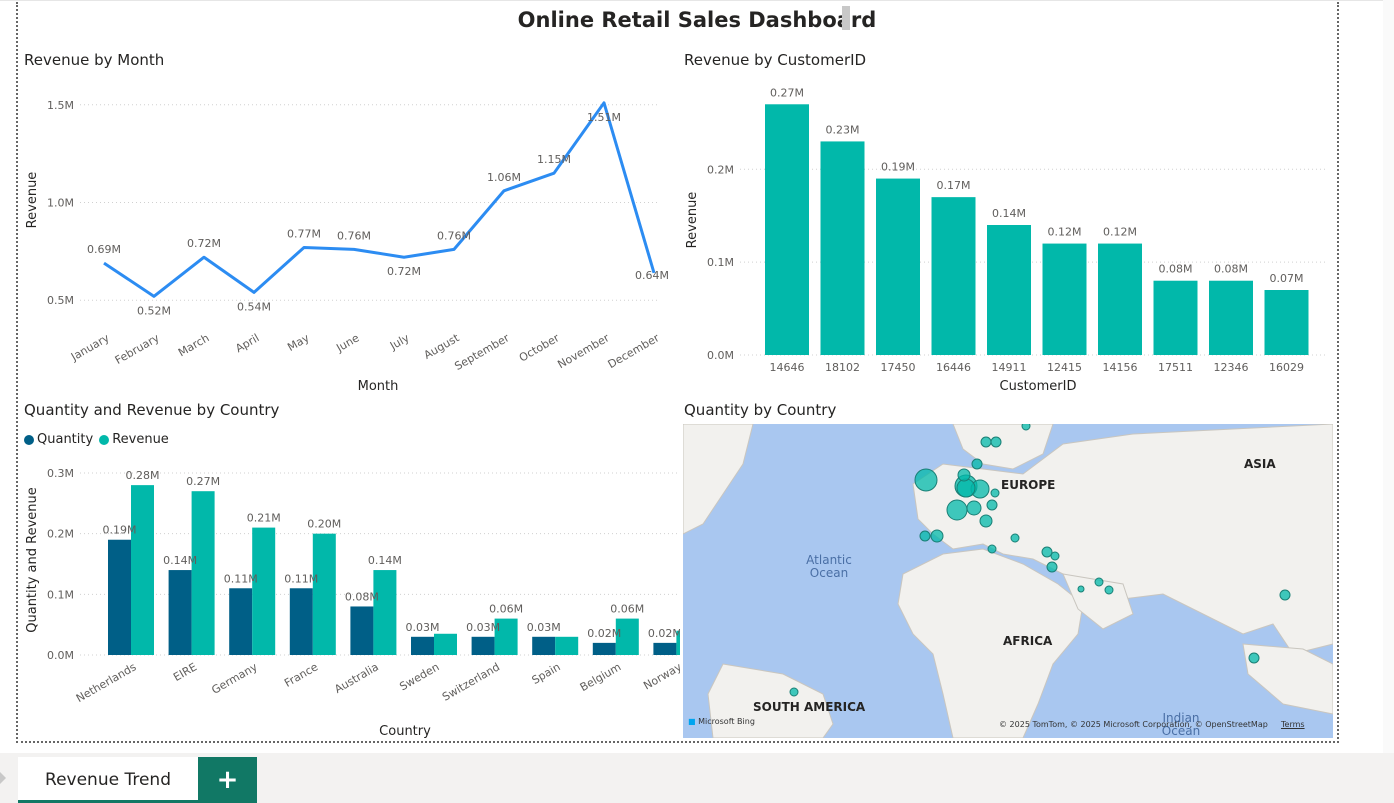 Image resolution: width=1394 pixels, height=803 pixels. Describe the element at coordinates (1293, 724) in the screenshot. I see `map-terms-link: Terms` at that location.